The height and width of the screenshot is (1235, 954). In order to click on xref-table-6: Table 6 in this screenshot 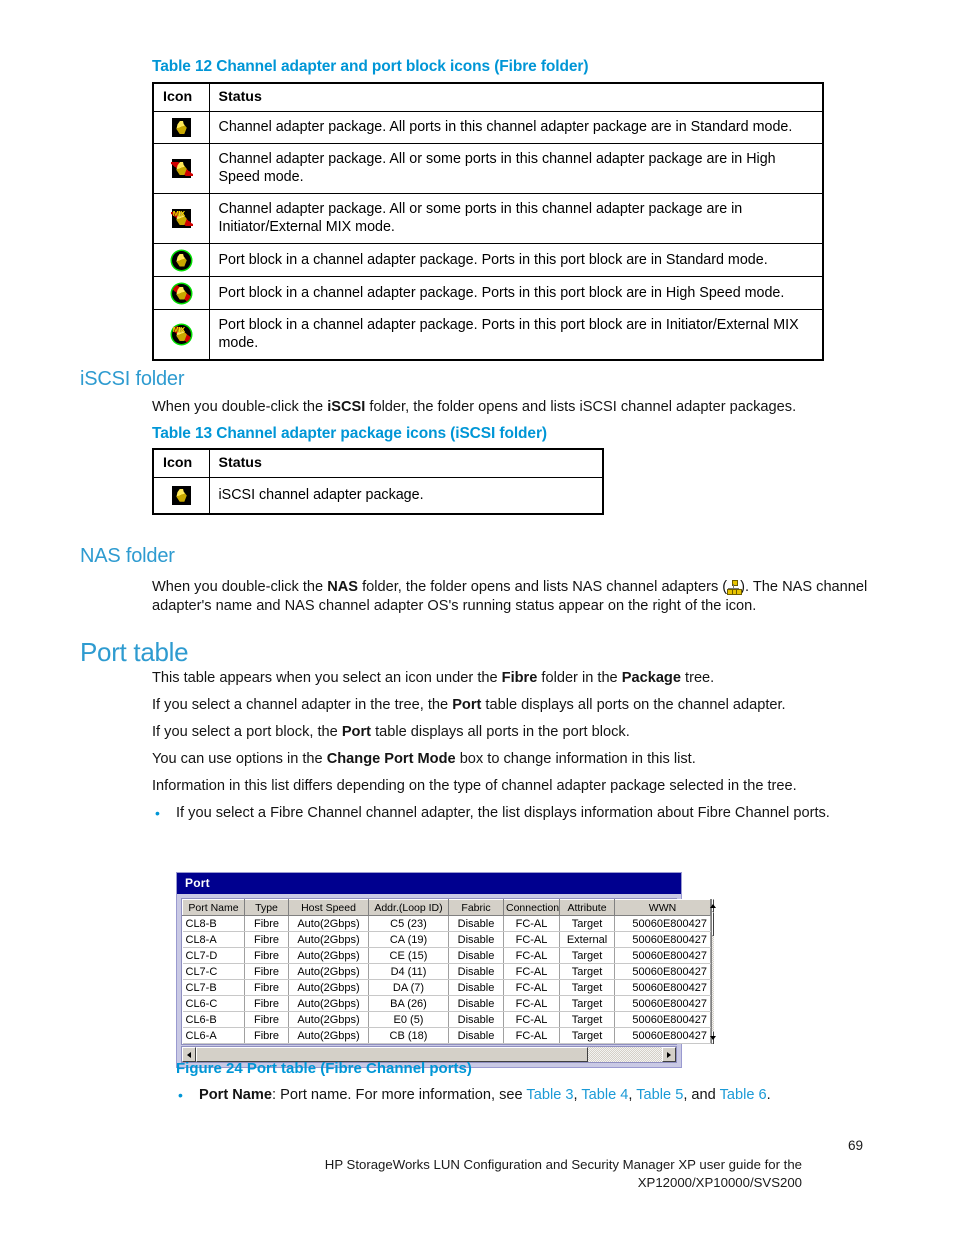, I will do `click(743, 1095)`.